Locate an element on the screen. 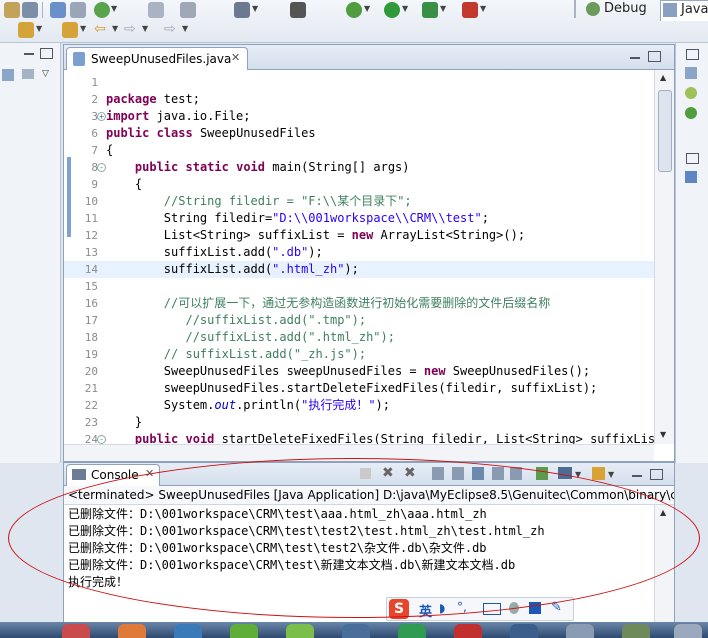 This screenshot has height=638, width=708. code-line: 2 package test; is located at coordinates (359, 99).